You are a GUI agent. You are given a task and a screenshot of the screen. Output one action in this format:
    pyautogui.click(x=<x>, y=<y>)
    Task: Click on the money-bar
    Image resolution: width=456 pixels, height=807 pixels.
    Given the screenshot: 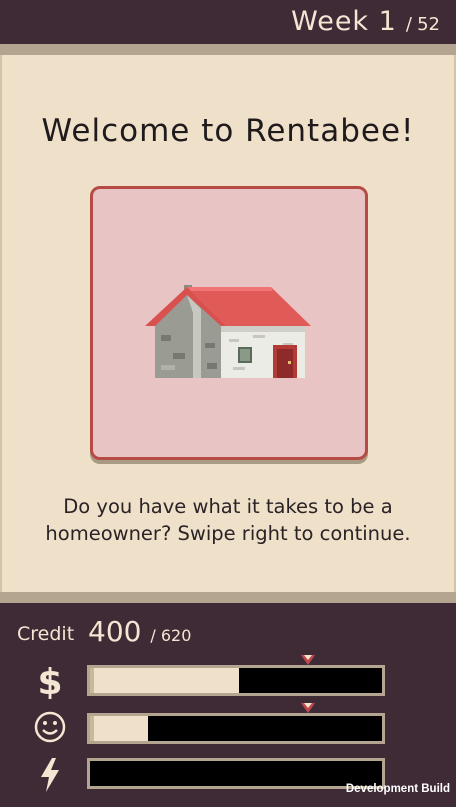 What is the action you would take?
    pyautogui.click(x=236, y=680)
    